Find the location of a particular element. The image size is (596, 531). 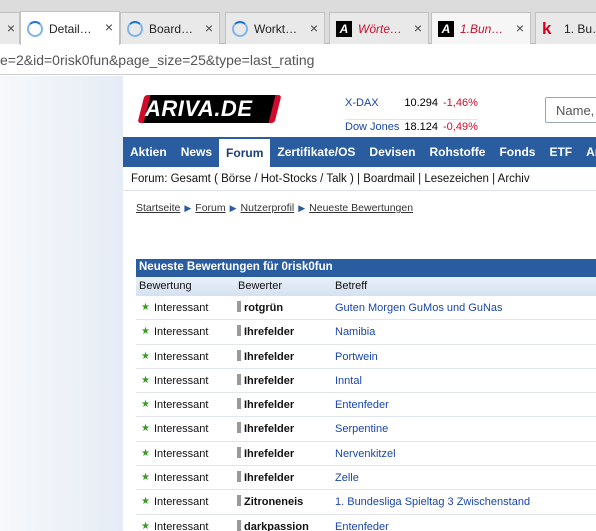

tab-partial: × is located at coordinates (10, 28).